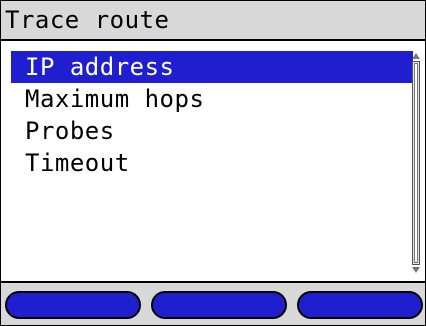 This screenshot has height=326, width=426. Describe the element at coordinates (416, 56) in the screenshot. I see `scroll-up-arrow-icon` at that location.